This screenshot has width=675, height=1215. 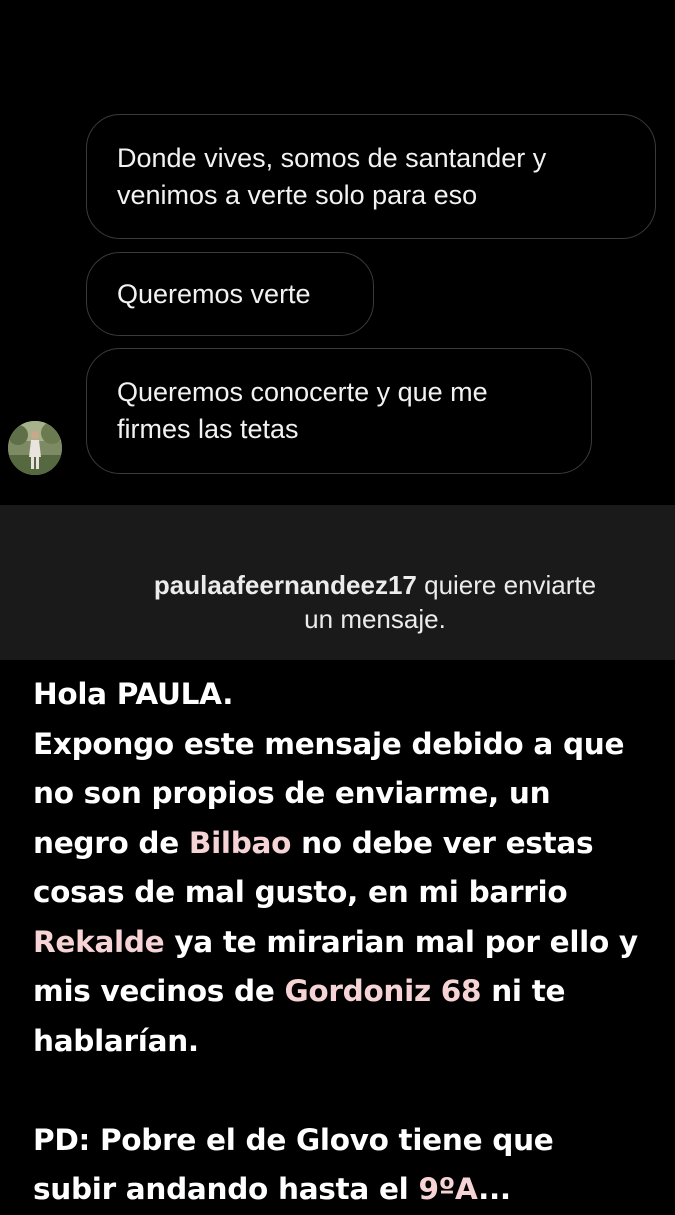 What do you see at coordinates (292, 793) in the screenshot?
I see `caption-line: no son propios de enviarme, un` at bounding box center [292, 793].